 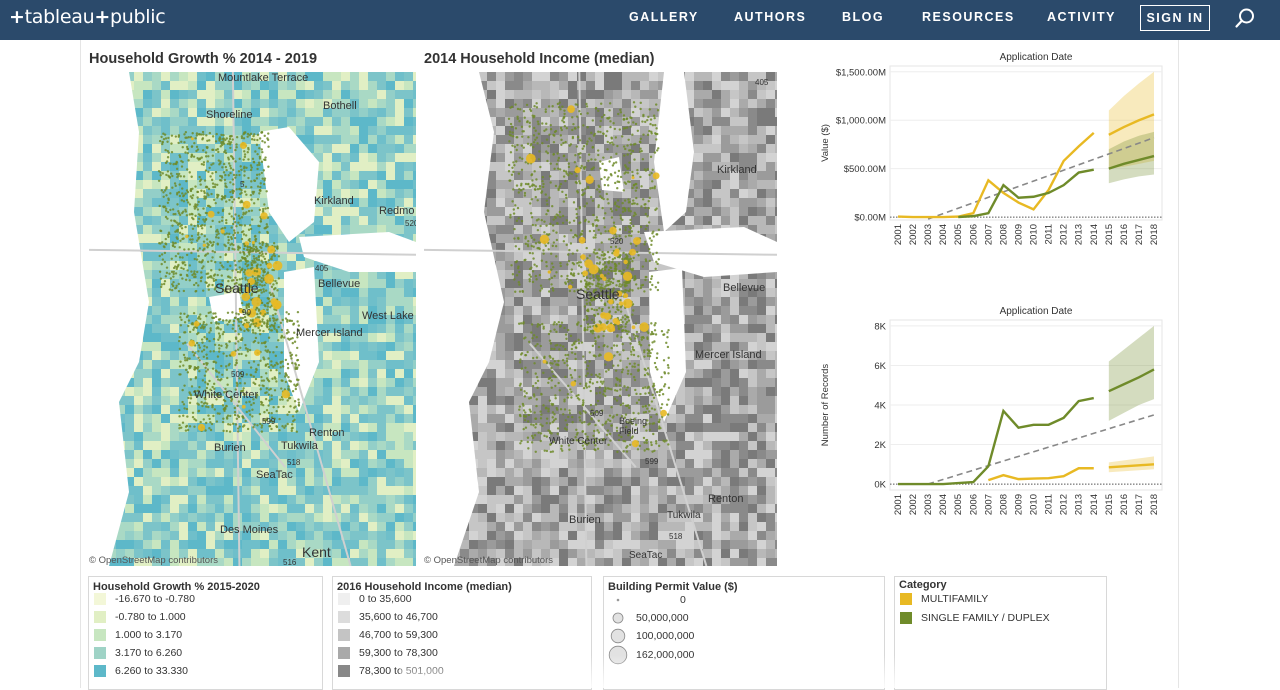 I want to click on nav-gallery: GALLERY, so click(x=664, y=20).